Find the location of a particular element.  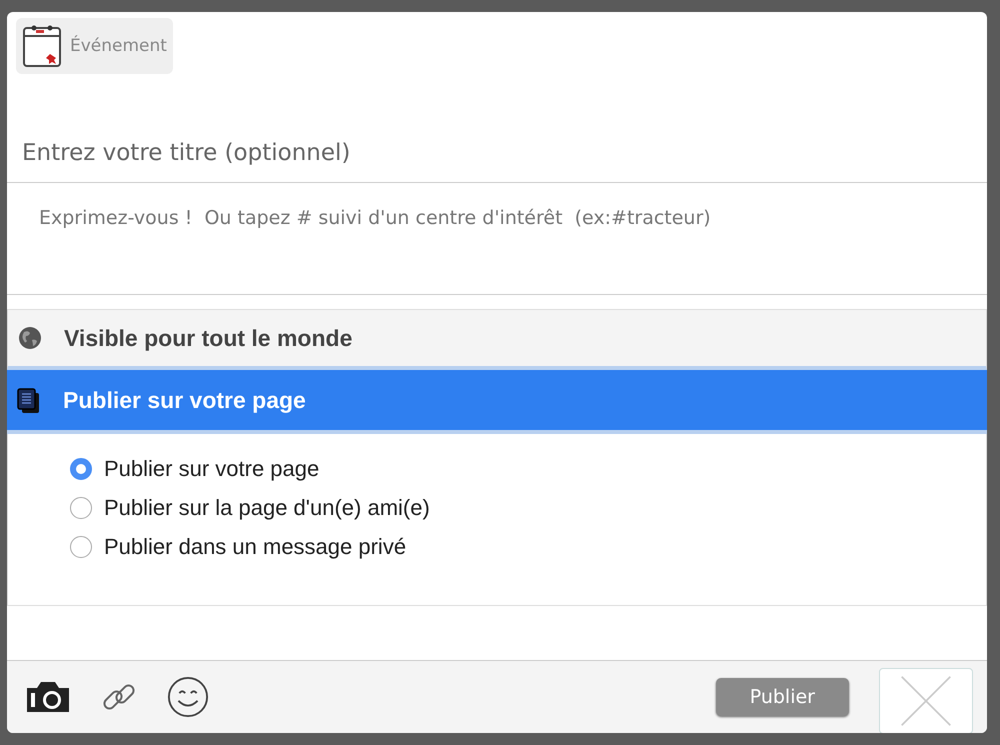

close-icon is located at coordinates (926, 701).